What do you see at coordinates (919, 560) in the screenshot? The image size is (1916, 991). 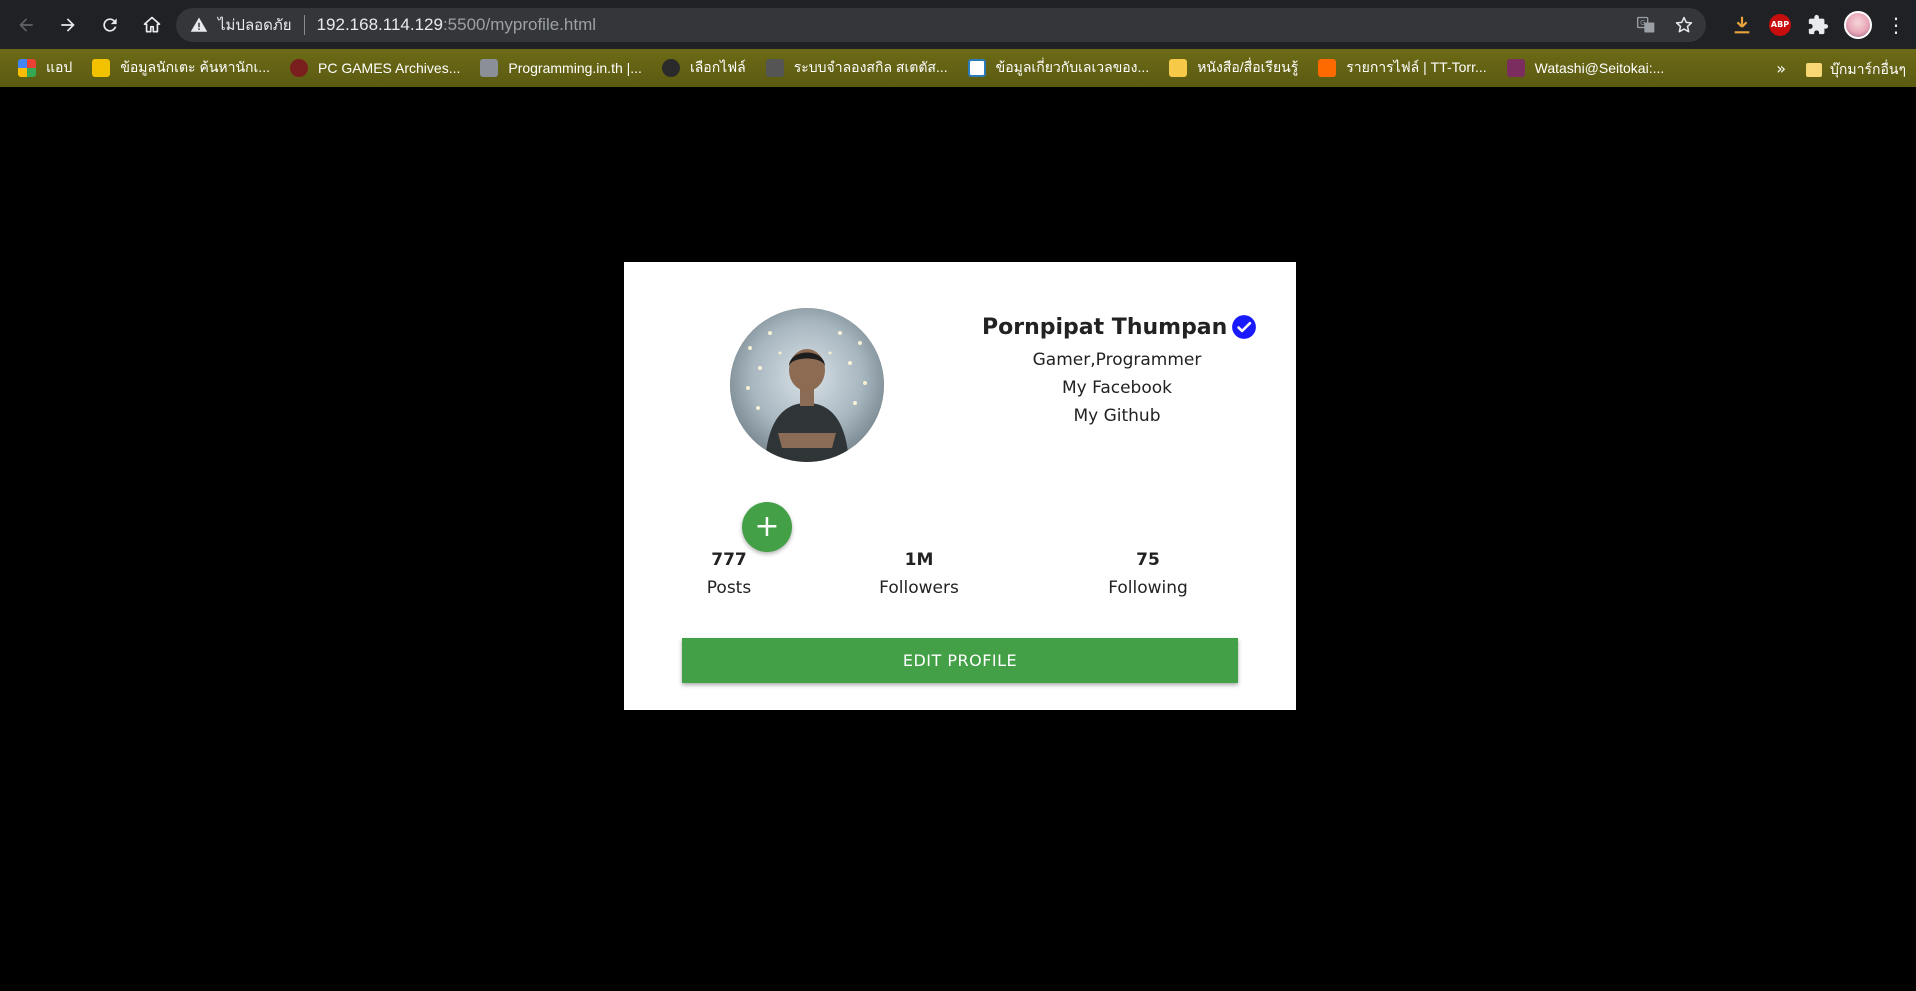 I see `stat-value: 1M` at bounding box center [919, 560].